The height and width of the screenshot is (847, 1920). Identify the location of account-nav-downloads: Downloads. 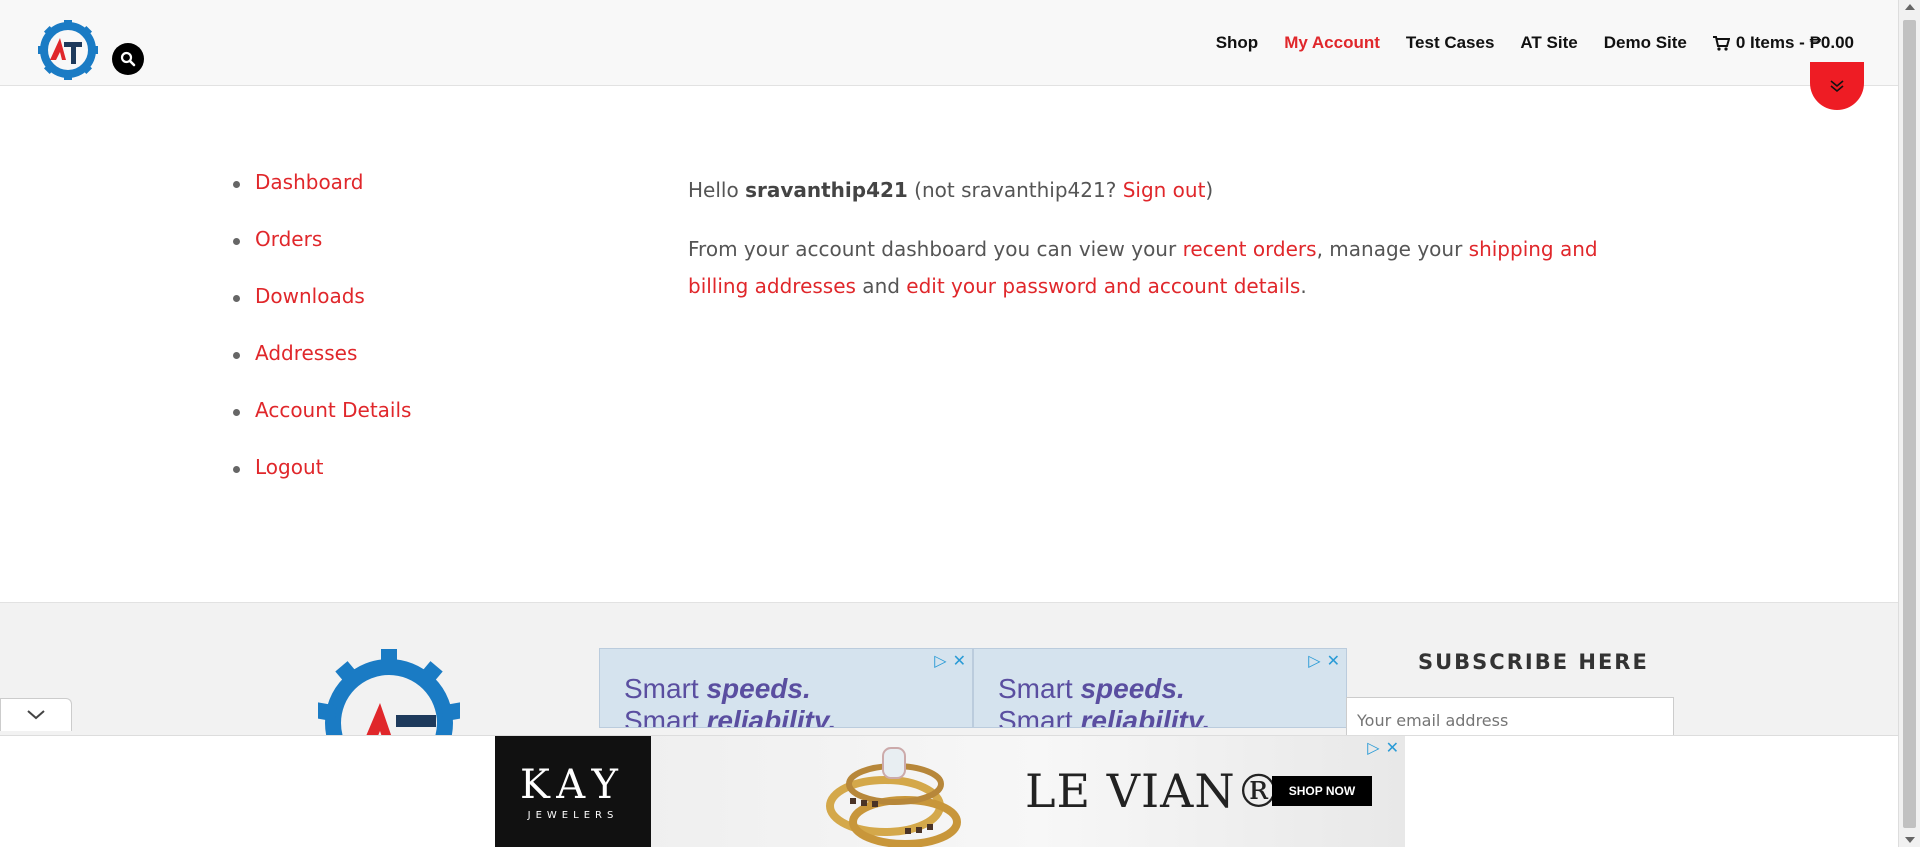
(322, 312).